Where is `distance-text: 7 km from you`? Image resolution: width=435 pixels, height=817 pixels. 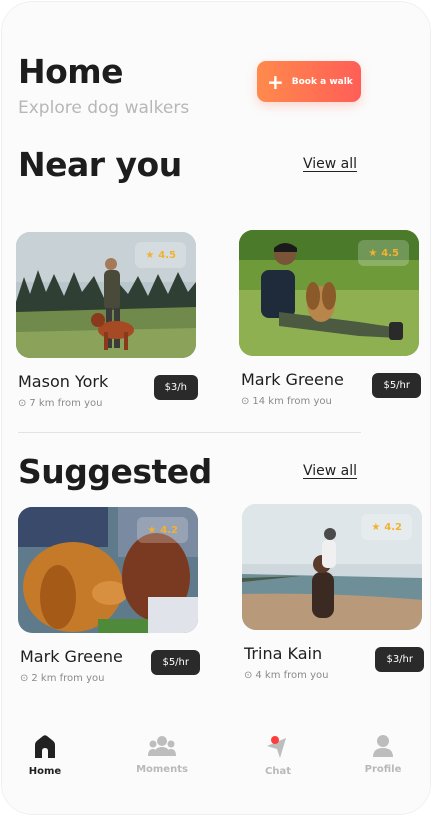 distance-text: 7 km from you is located at coordinates (66, 403).